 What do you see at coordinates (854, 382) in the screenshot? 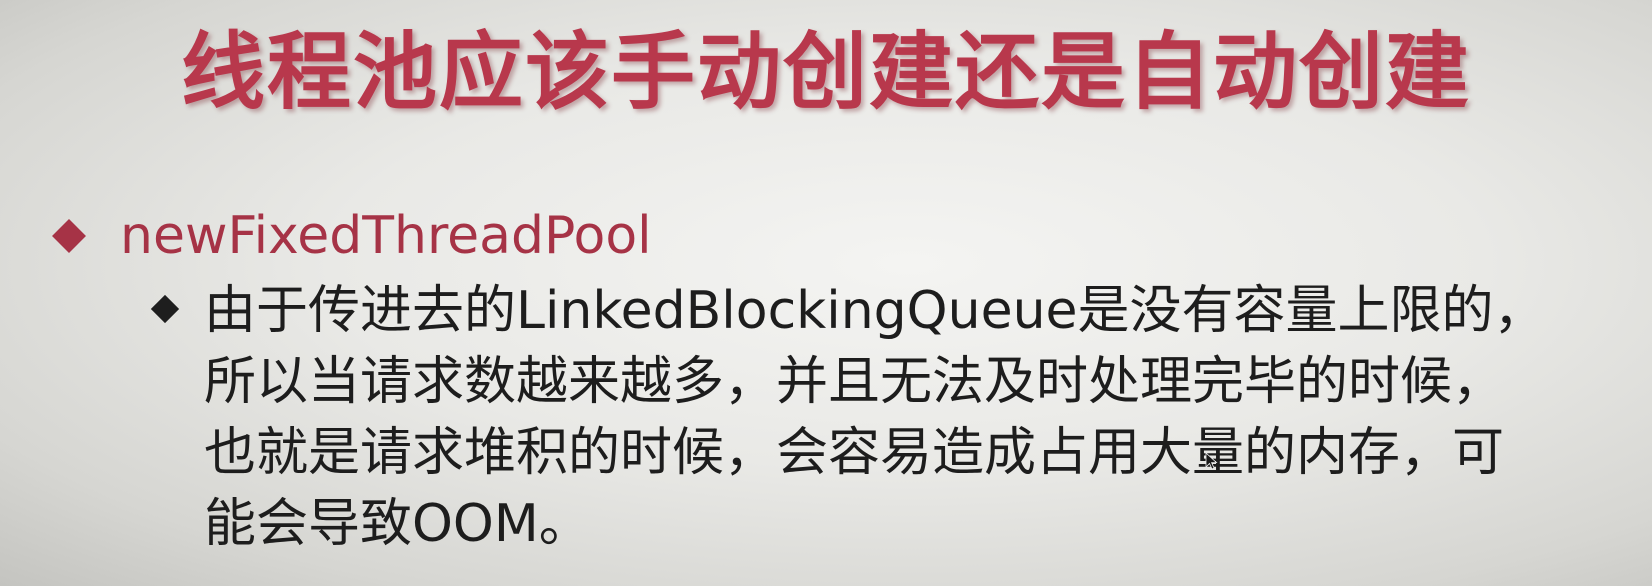
I see `bullet-level2-line: 所以当请求数越来越多，并且无法及时处理完毕的时候，` at bounding box center [854, 382].